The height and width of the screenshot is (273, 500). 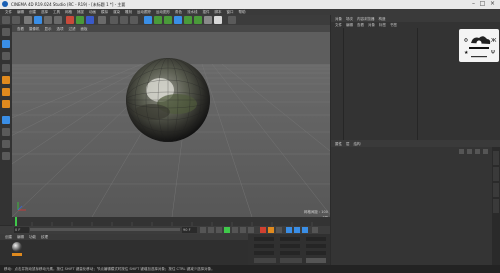 What do you see at coordinates (178, 20) in the screenshot?
I see `array-icon` at bounding box center [178, 20].